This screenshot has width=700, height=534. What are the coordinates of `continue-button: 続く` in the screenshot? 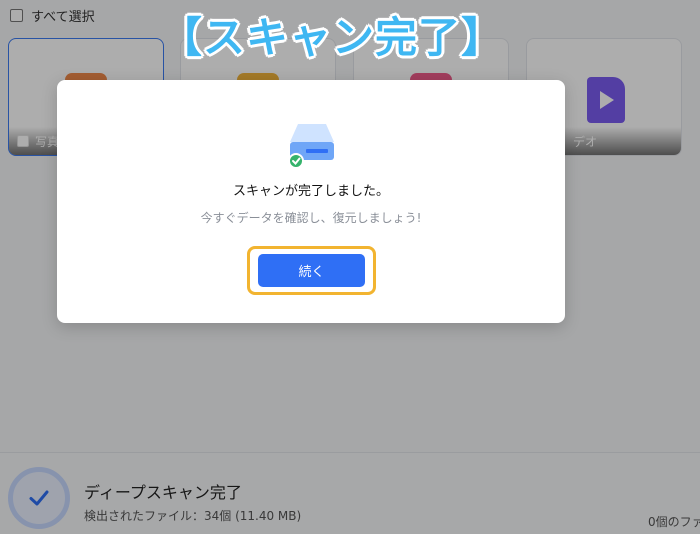 It's located at (311, 270).